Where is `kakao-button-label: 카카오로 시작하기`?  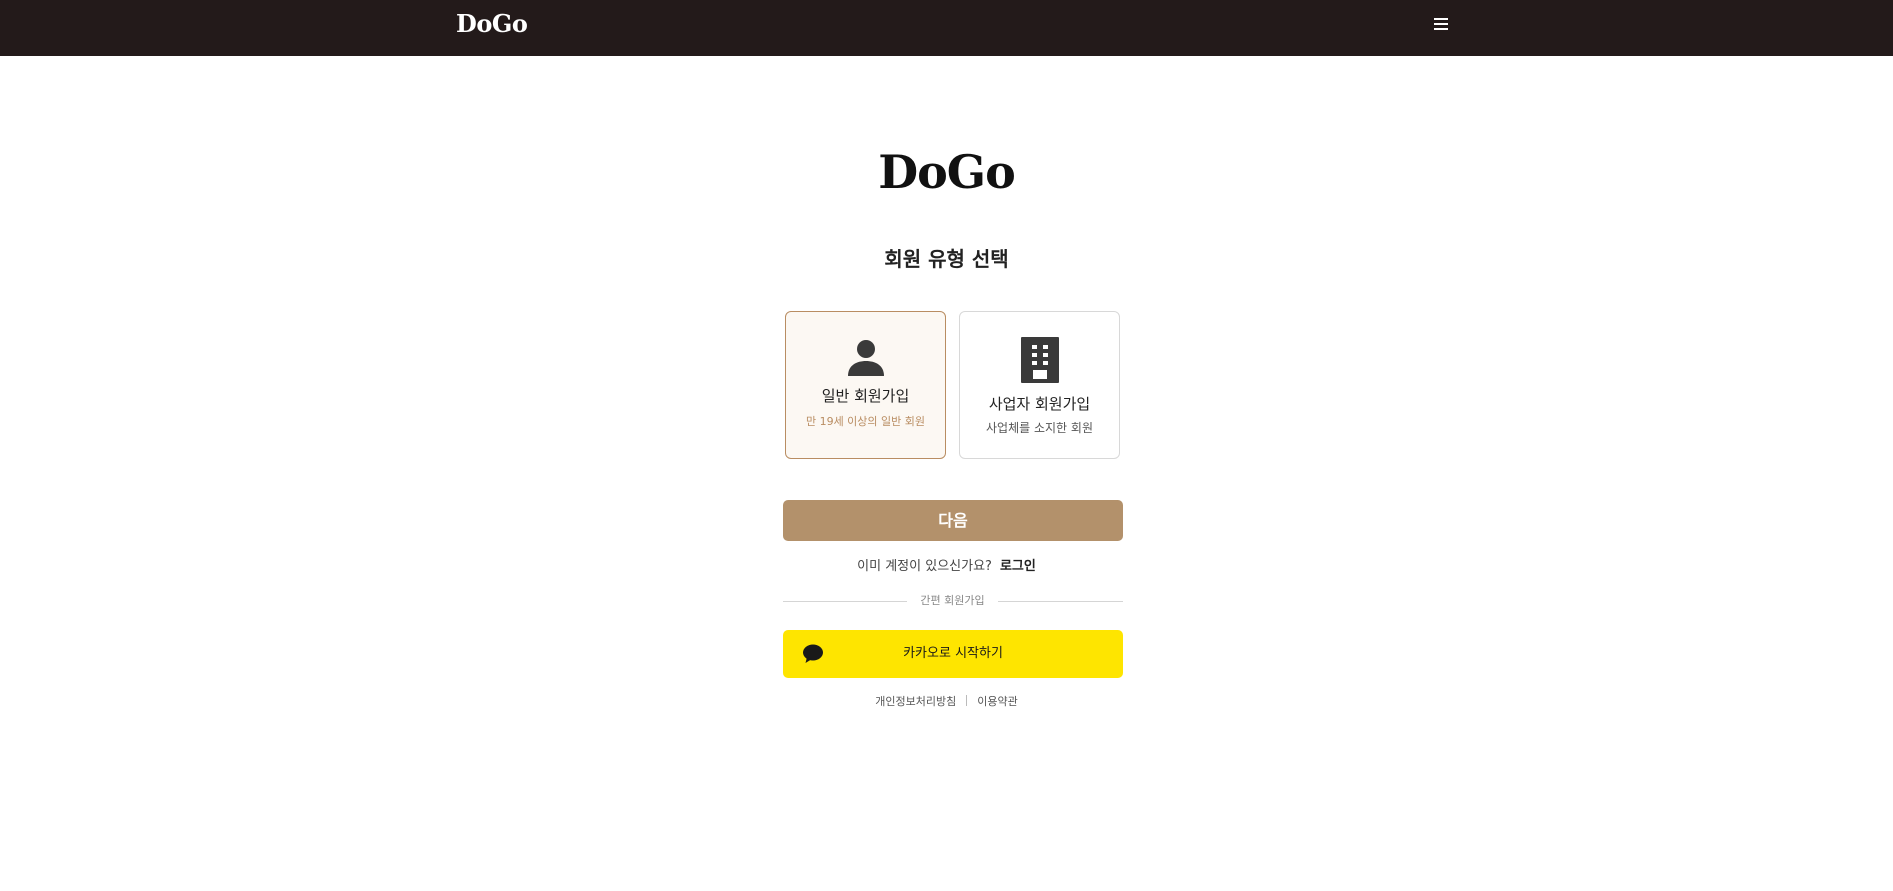
kakao-button-label: 카카오로 시작하기 is located at coordinates (953, 653).